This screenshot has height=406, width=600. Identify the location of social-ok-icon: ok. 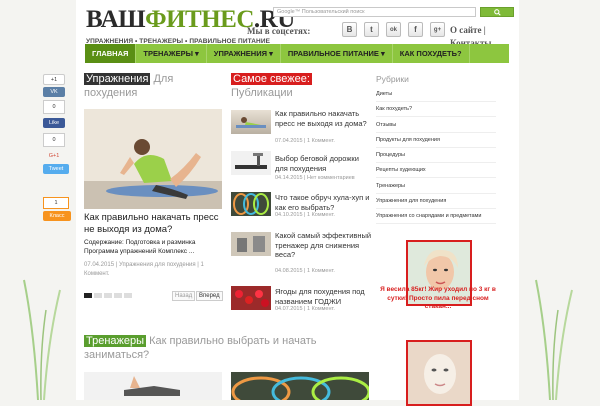
(393, 29).